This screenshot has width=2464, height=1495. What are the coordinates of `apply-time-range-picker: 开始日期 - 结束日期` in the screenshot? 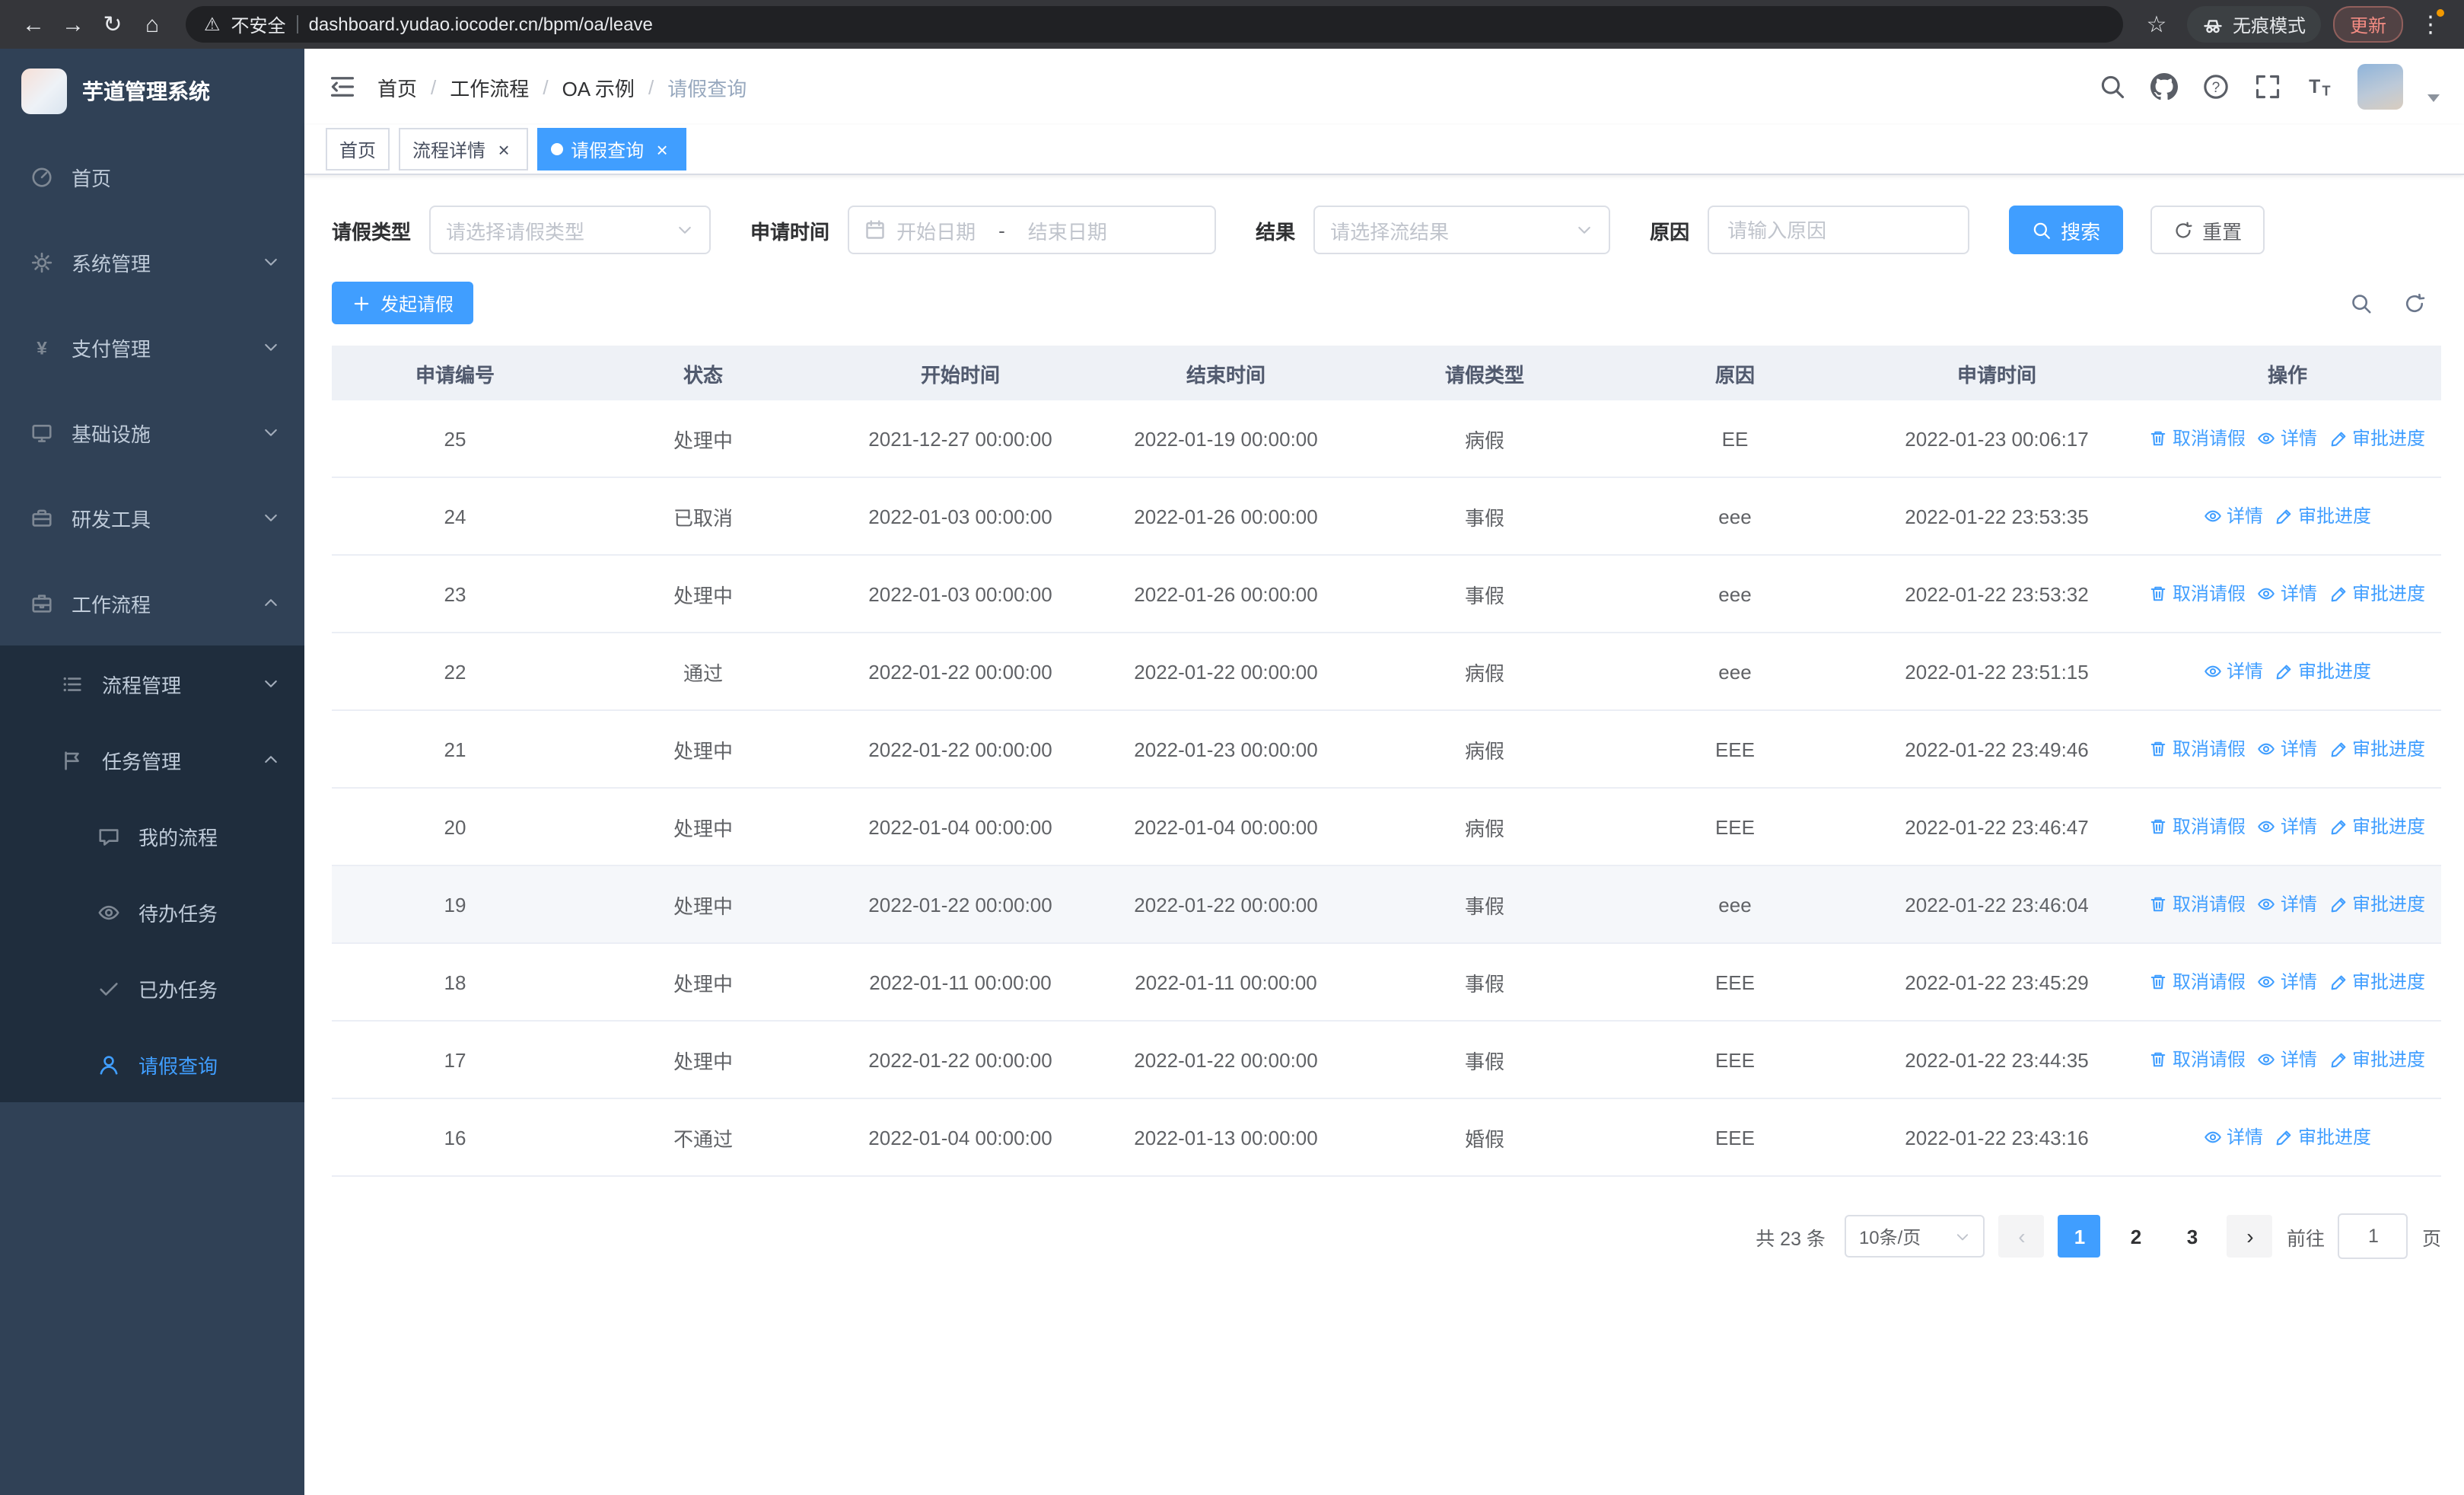 It's located at (1032, 230).